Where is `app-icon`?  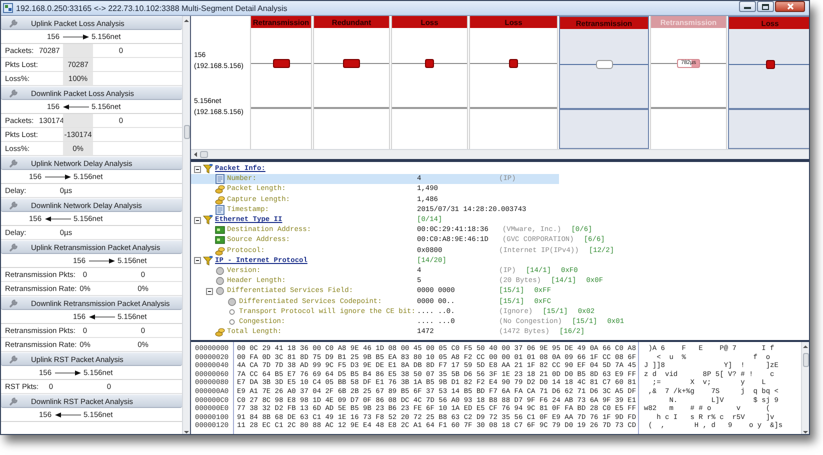 app-icon is located at coordinates (8, 8).